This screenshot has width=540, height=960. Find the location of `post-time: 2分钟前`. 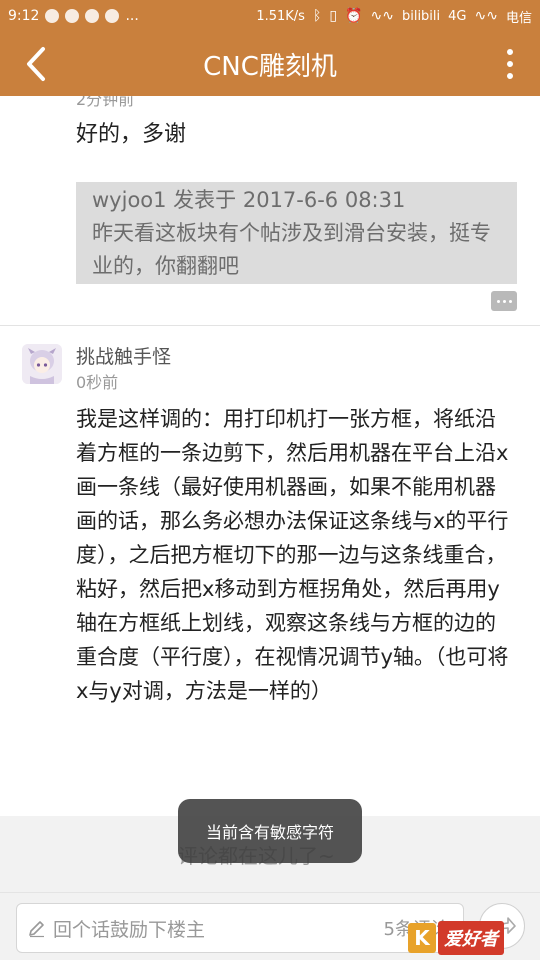

post-time: 2分钟前 is located at coordinates (105, 102).